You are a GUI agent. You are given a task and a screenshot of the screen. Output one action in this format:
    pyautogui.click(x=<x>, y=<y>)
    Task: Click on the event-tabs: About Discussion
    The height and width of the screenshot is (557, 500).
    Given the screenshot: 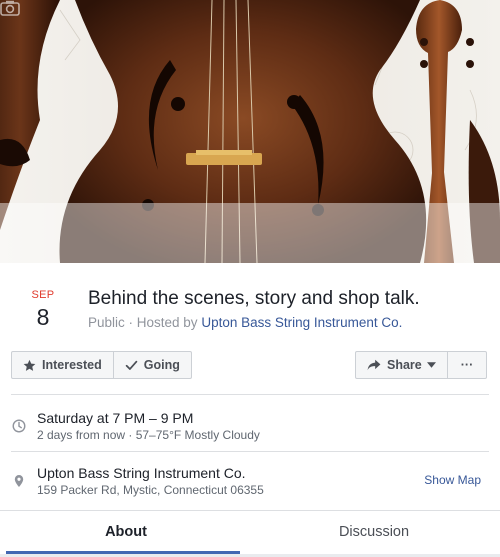 What is the action you would take?
    pyautogui.click(x=250, y=533)
    